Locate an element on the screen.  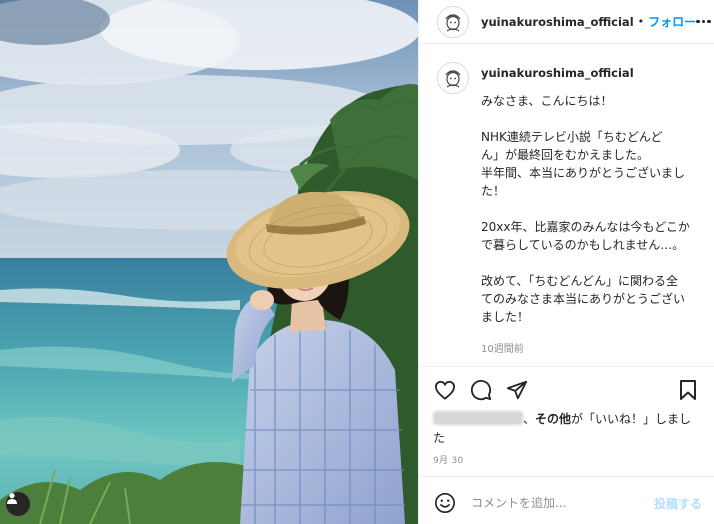
blurred-liker-name is located at coordinates (478, 418).